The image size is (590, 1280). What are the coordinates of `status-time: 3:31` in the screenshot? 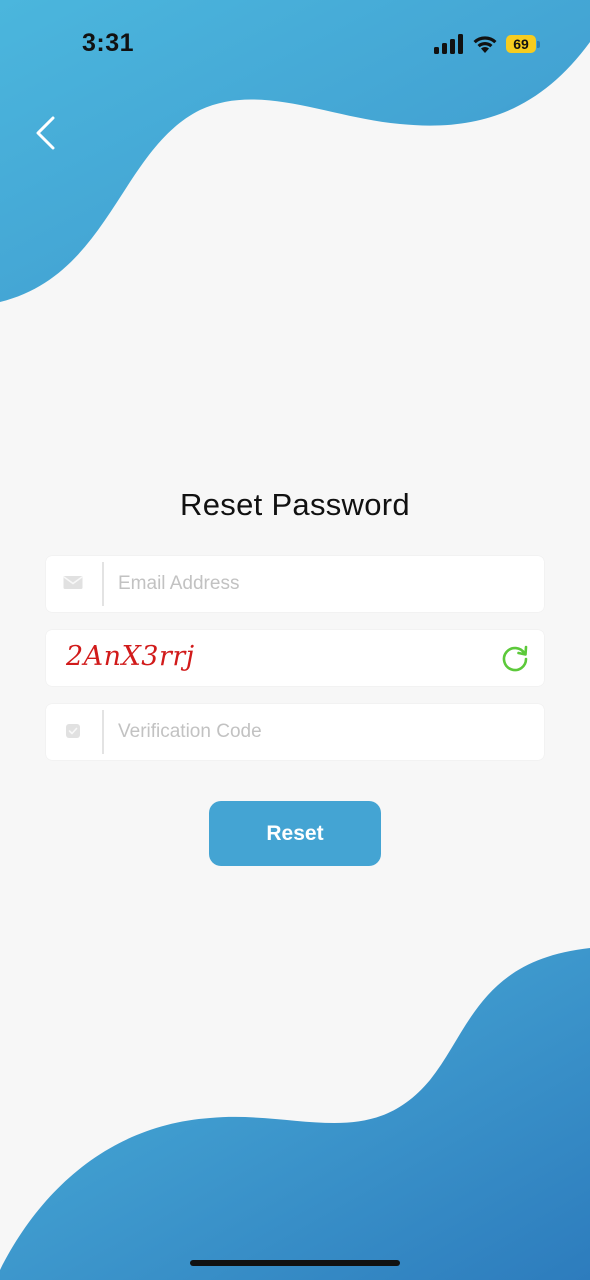 It's located at (108, 43).